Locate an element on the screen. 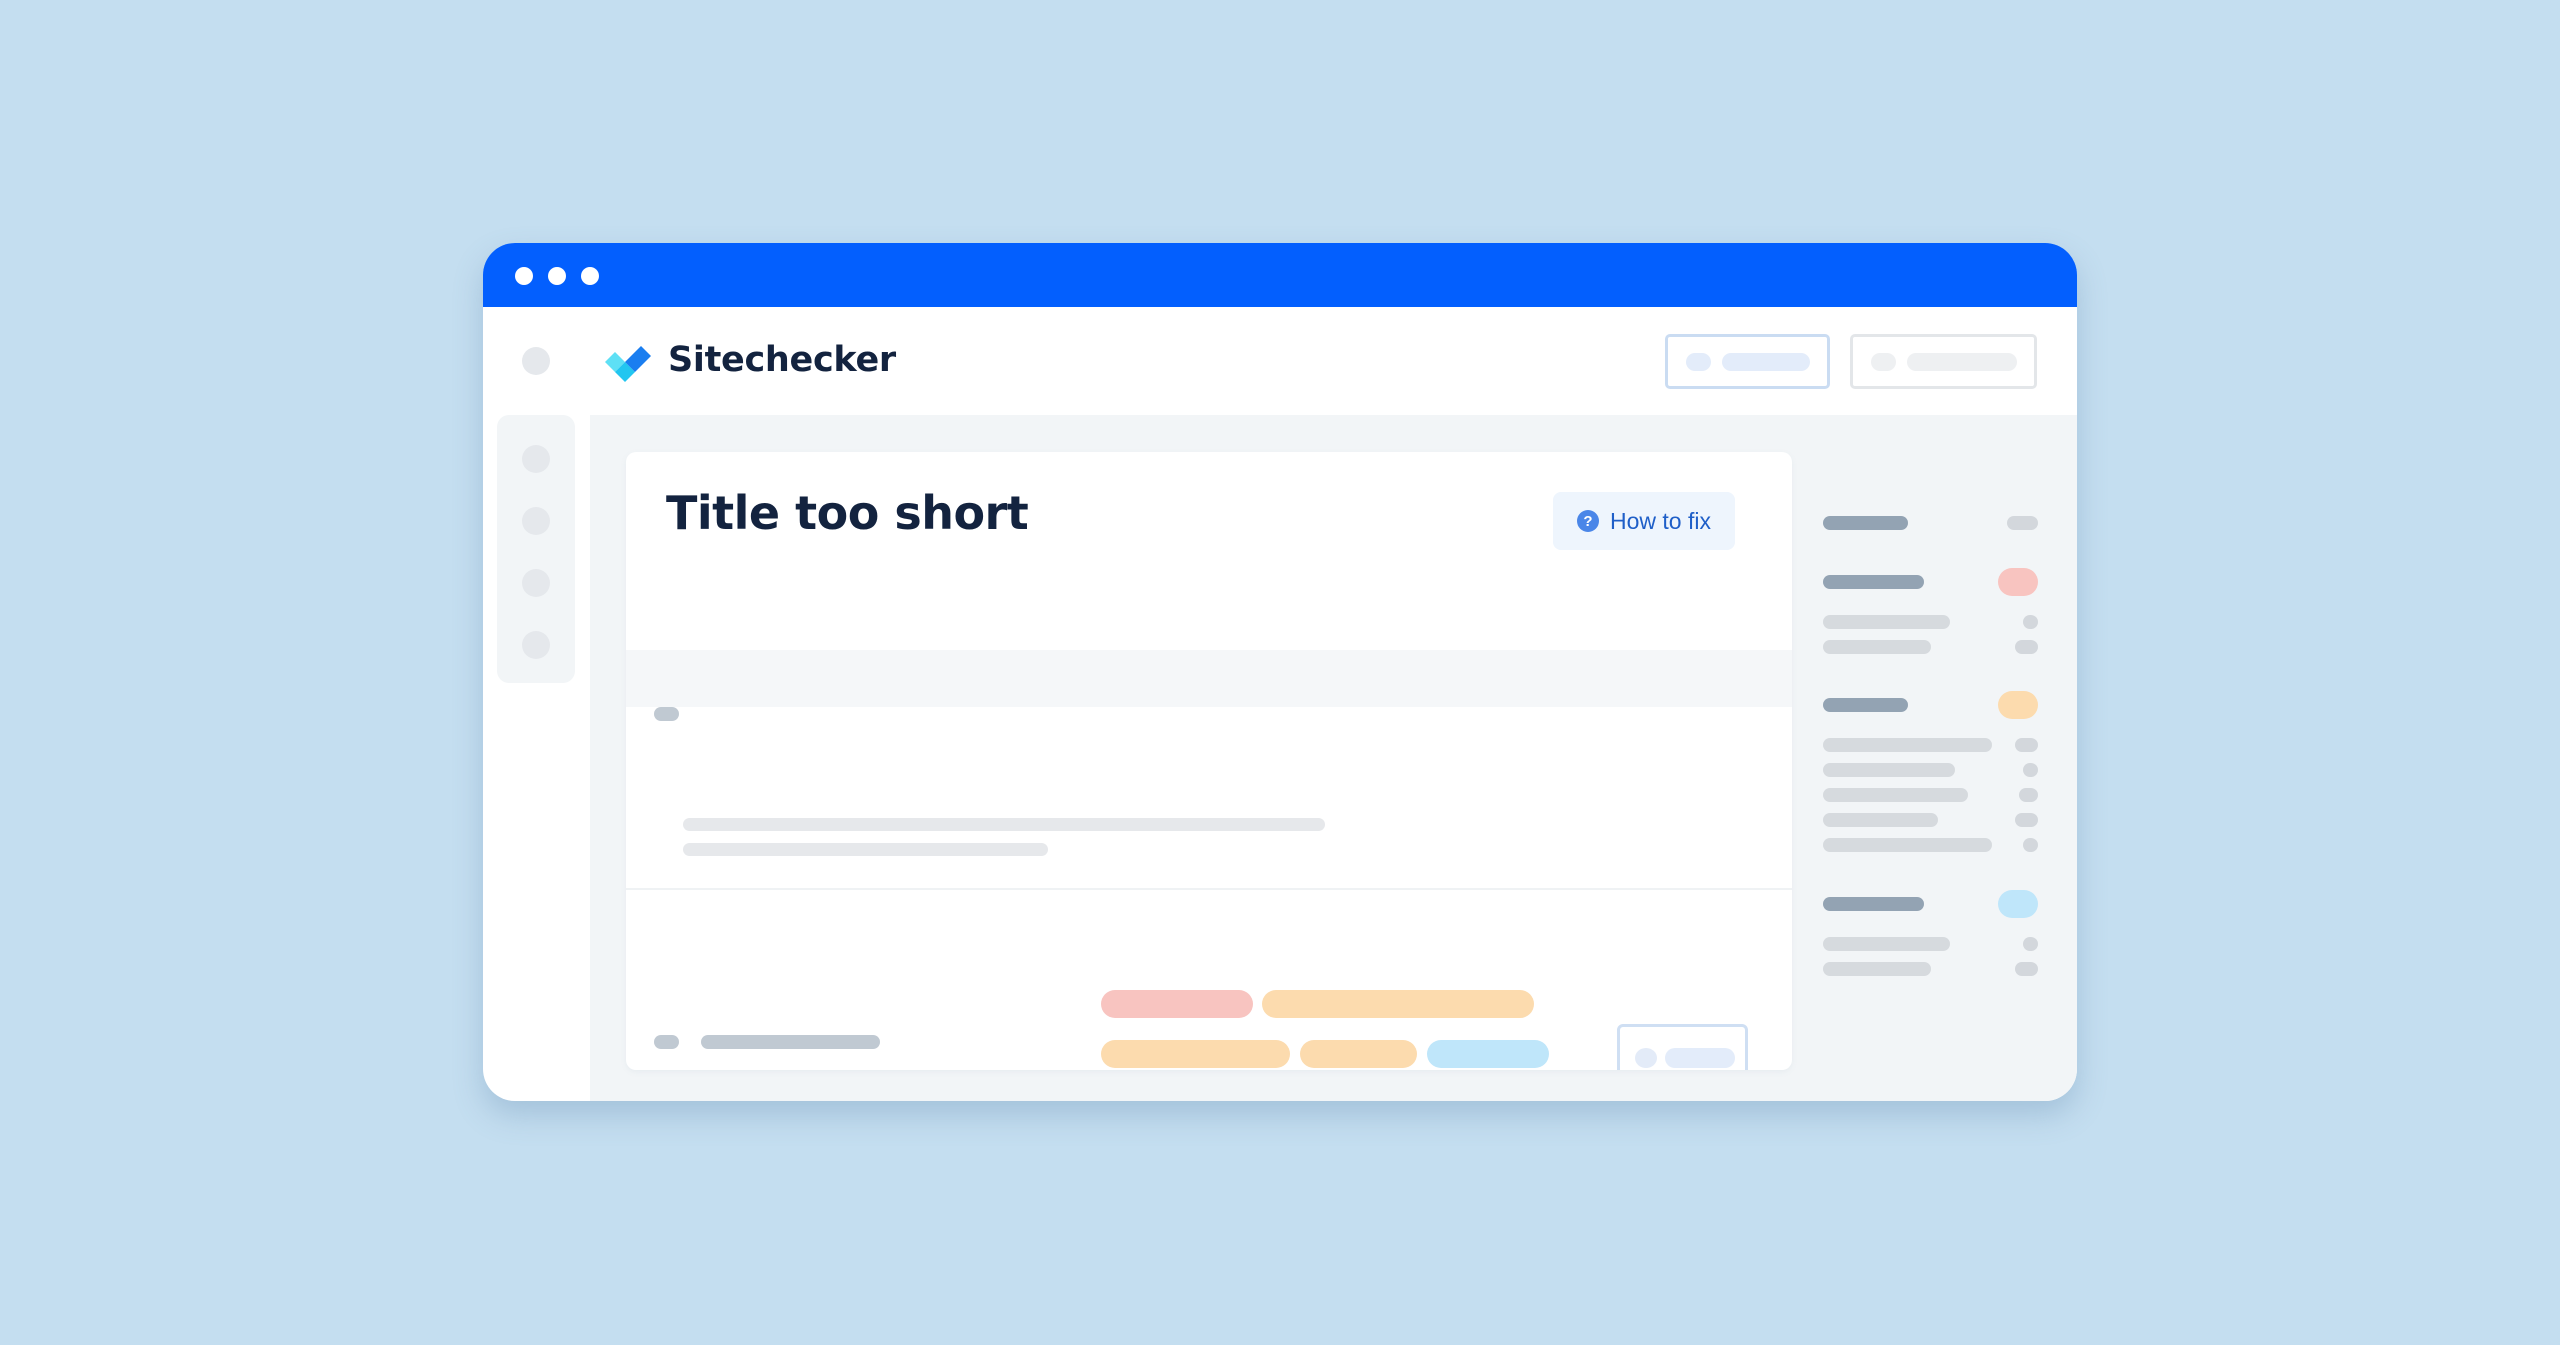  how-to-fix-button: ? How to fix is located at coordinates (1644, 521).